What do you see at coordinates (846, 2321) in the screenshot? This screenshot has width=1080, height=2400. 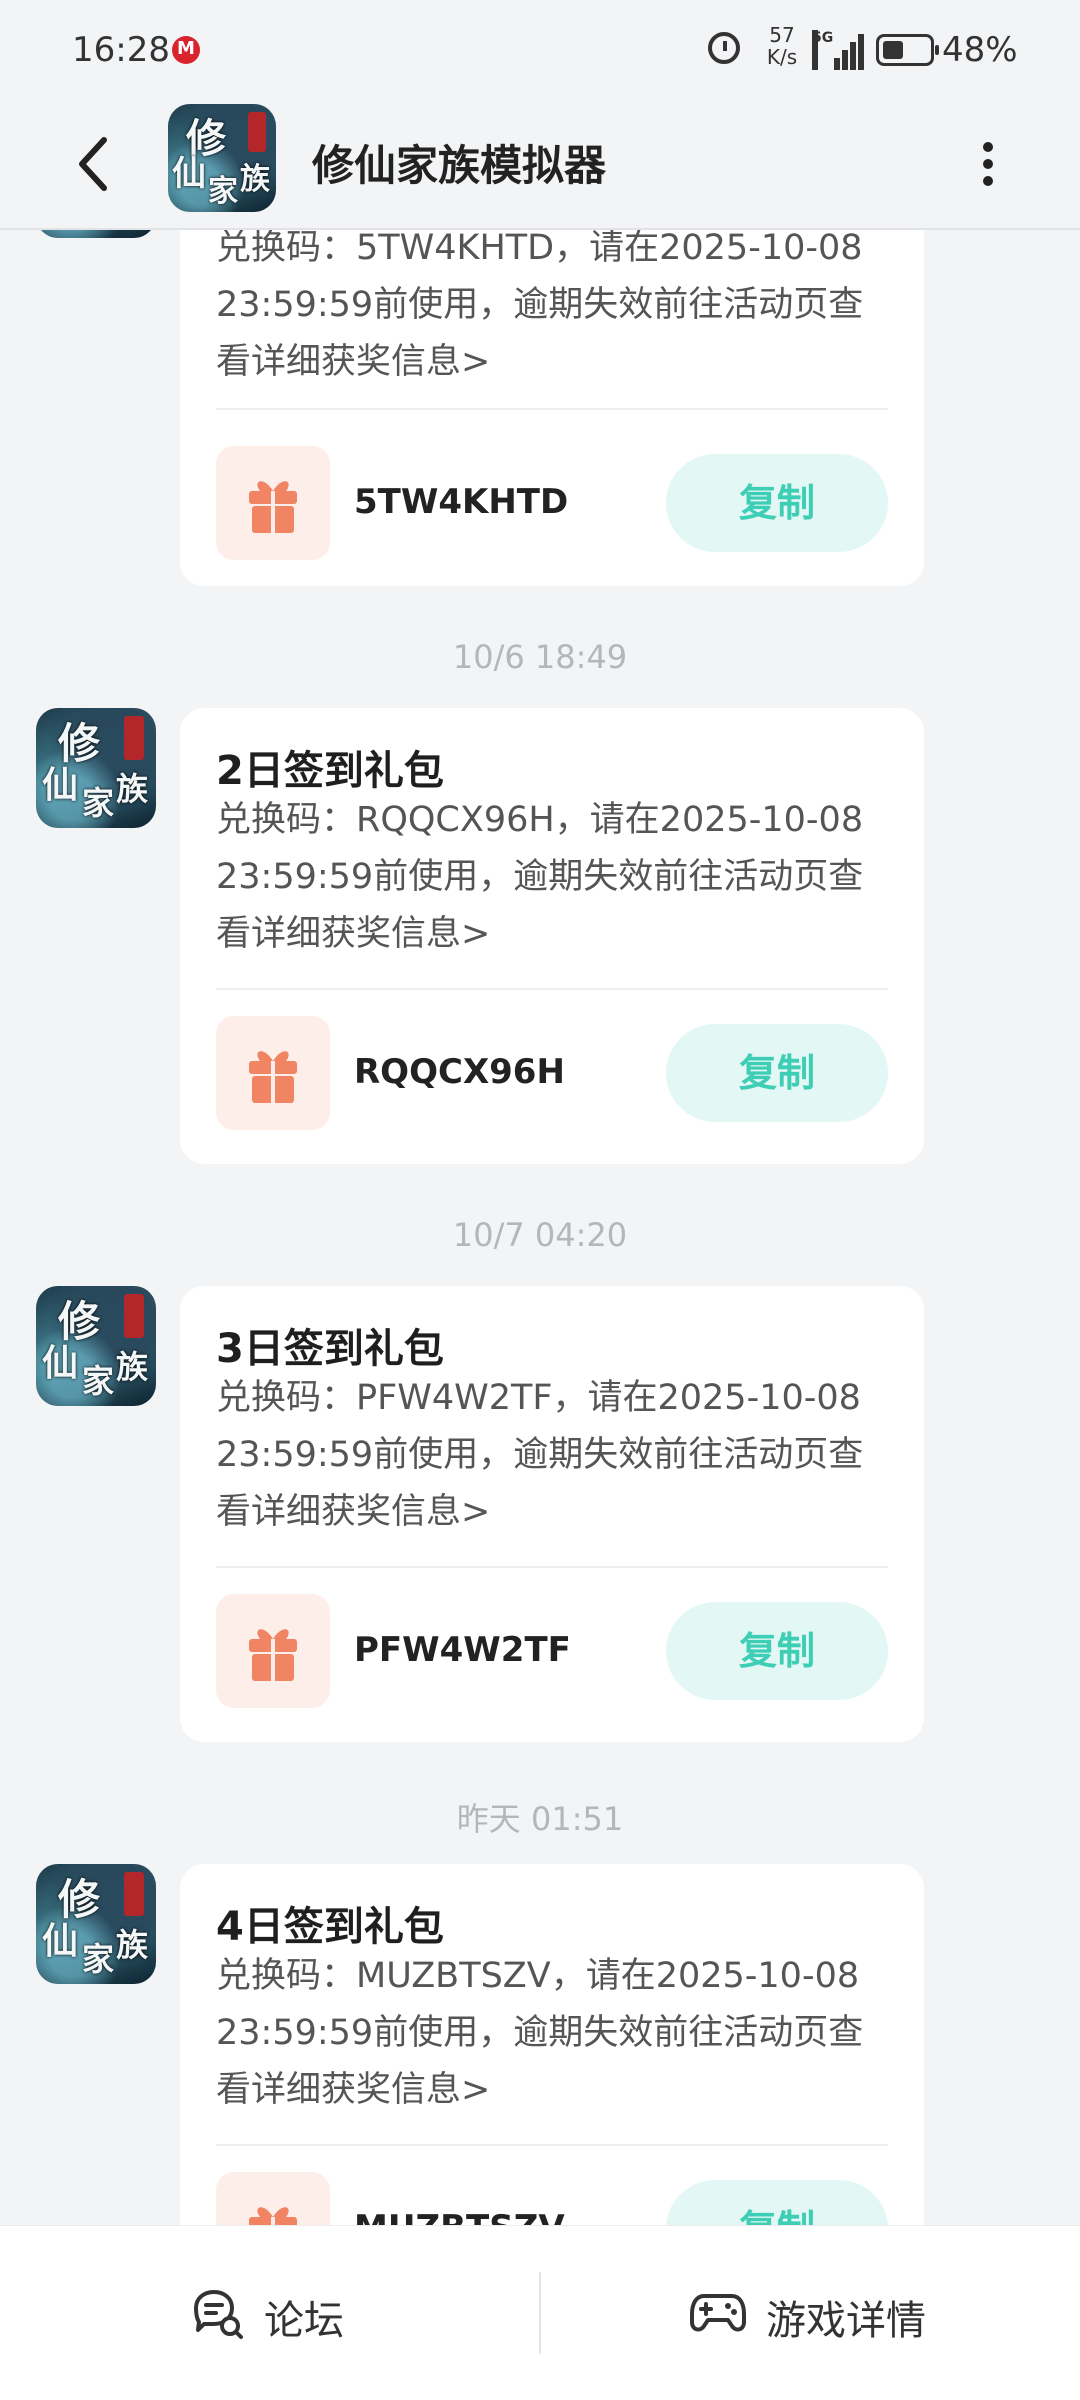 I see `game-details-label: 游戏详情` at bounding box center [846, 2321].